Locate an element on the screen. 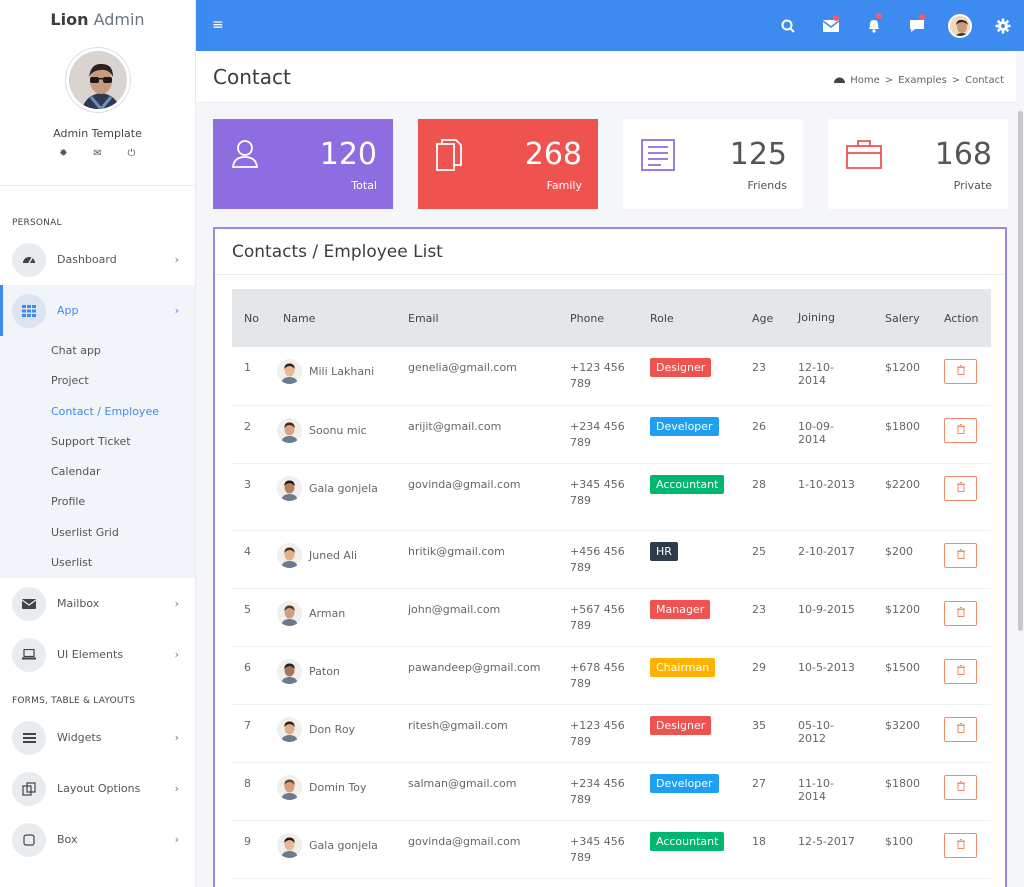 The image size is (1024, 887). cell-no: 6 is located at coordinates (251, 675).